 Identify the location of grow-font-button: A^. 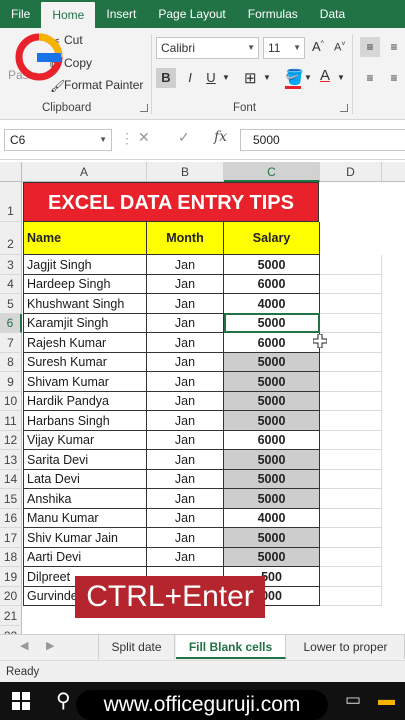
(318, 46).